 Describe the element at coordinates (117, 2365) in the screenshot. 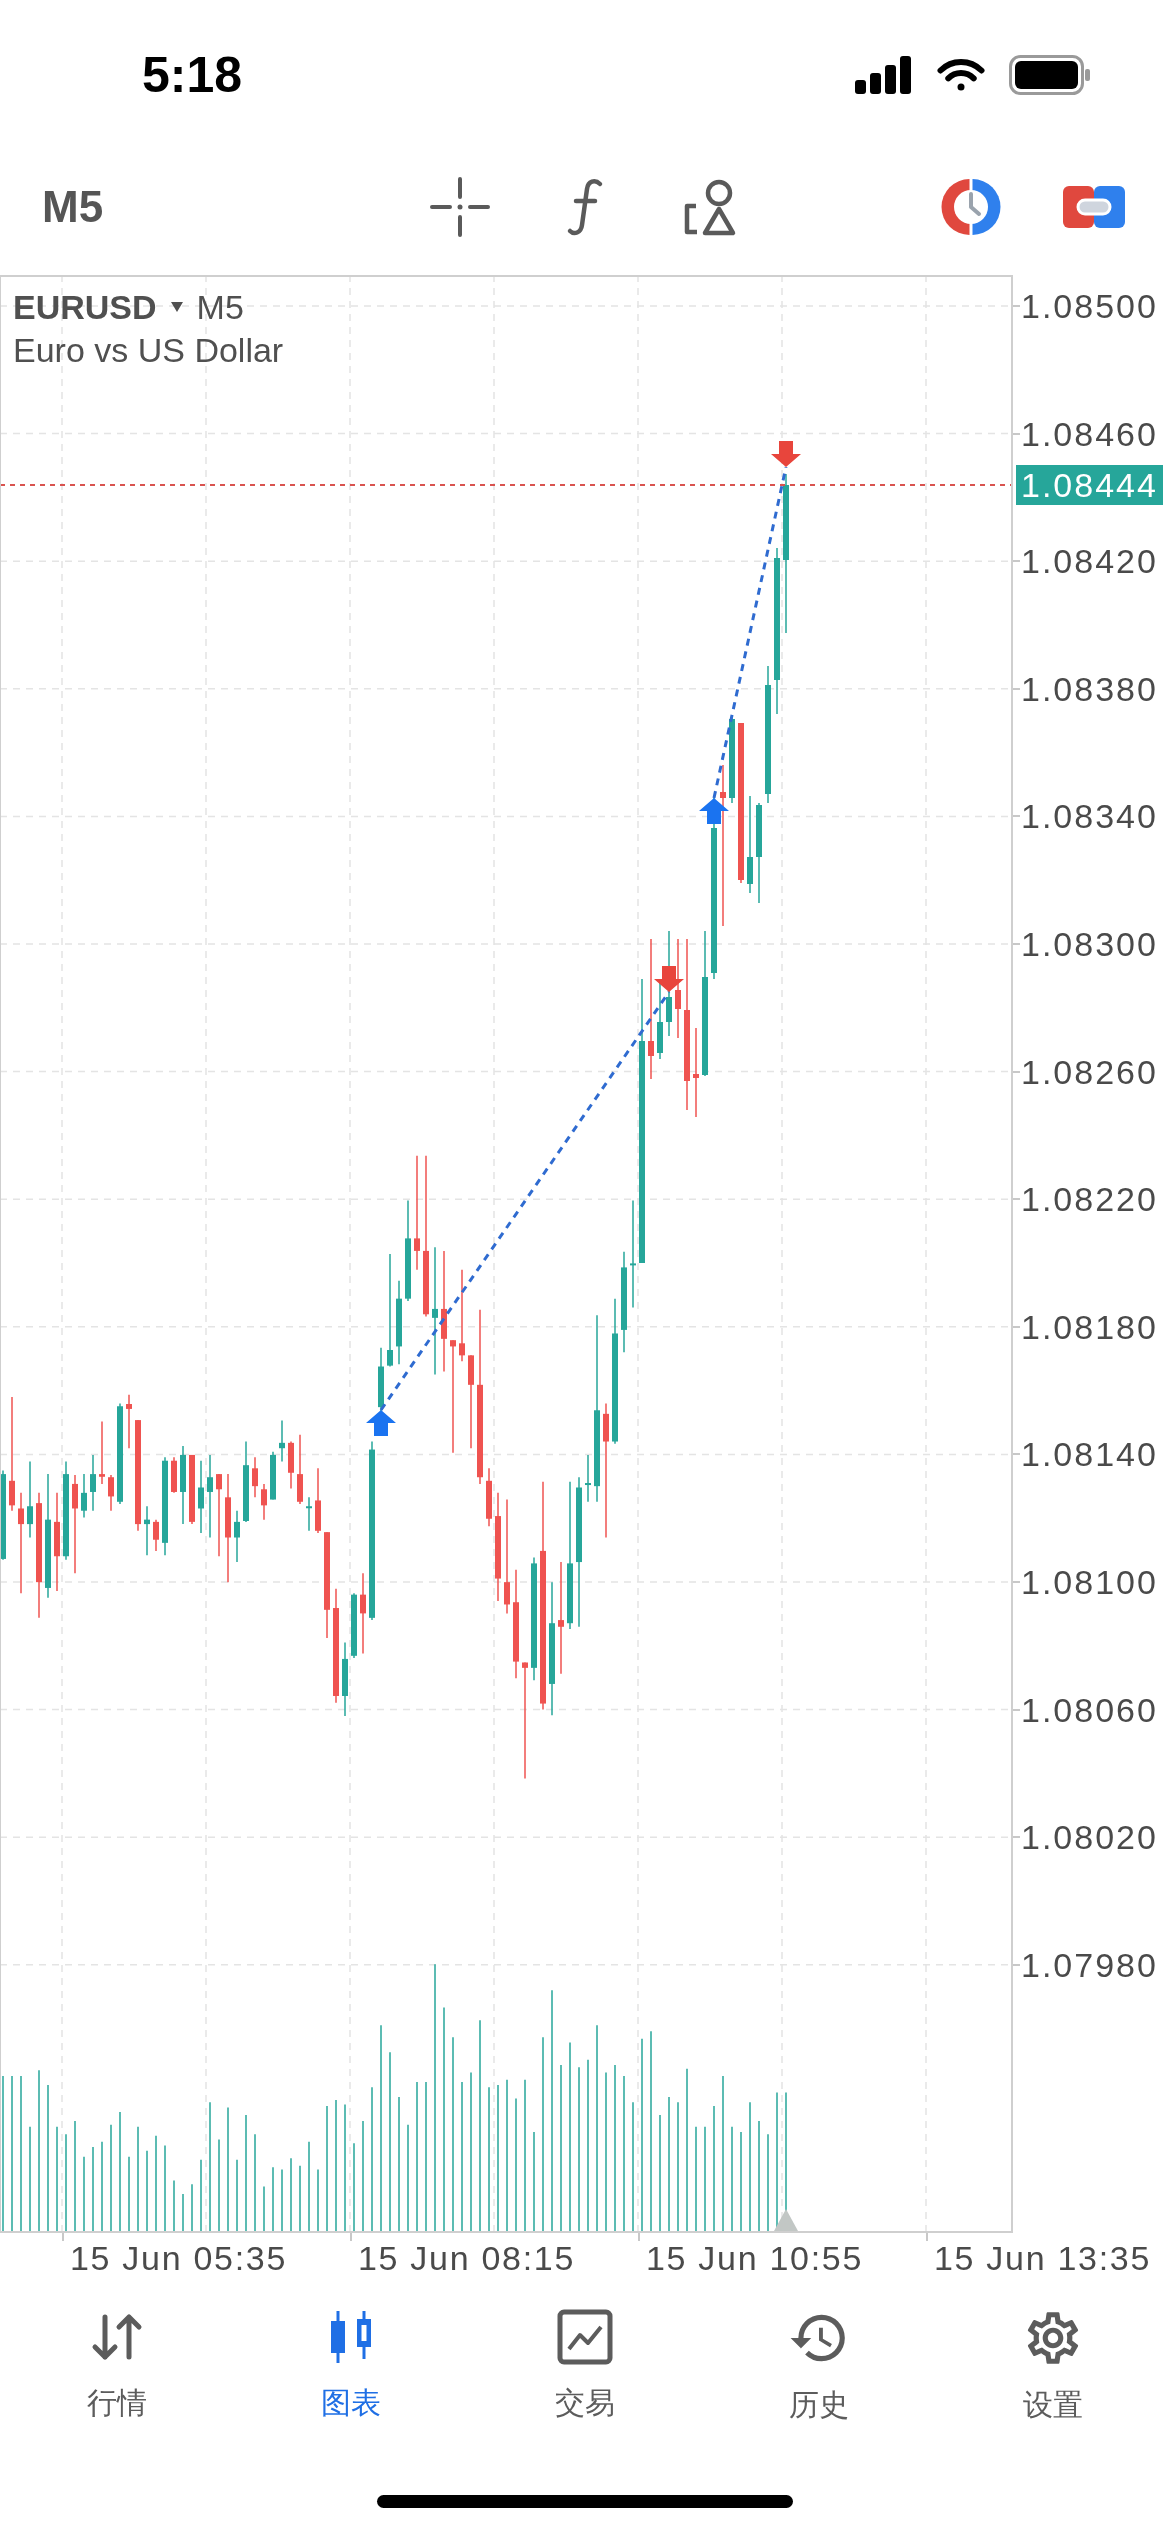

I see `tab: 行情` at that location.